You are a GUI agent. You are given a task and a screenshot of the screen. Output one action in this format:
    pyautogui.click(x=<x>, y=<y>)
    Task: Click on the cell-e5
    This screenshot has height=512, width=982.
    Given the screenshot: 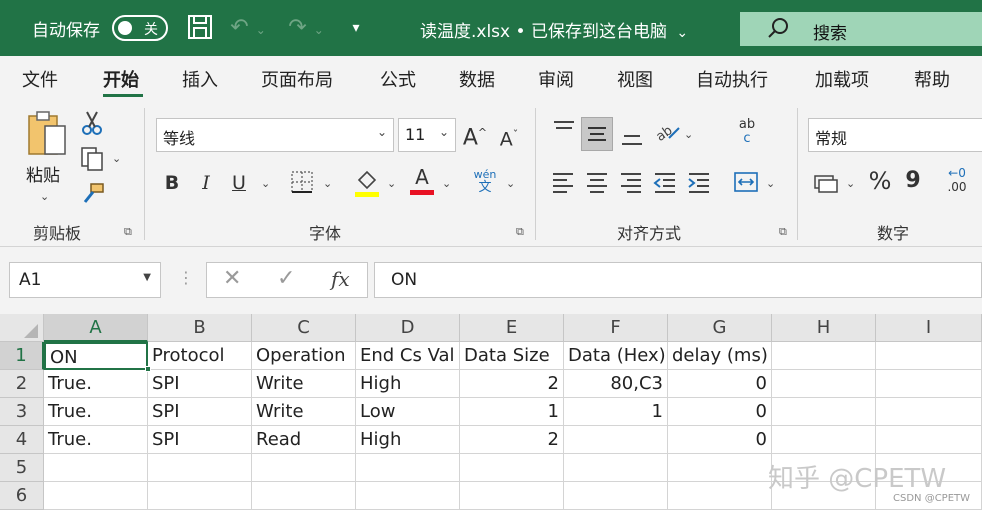 What is the action you would take?
    pyautogui.click(x=512, y=468)
    